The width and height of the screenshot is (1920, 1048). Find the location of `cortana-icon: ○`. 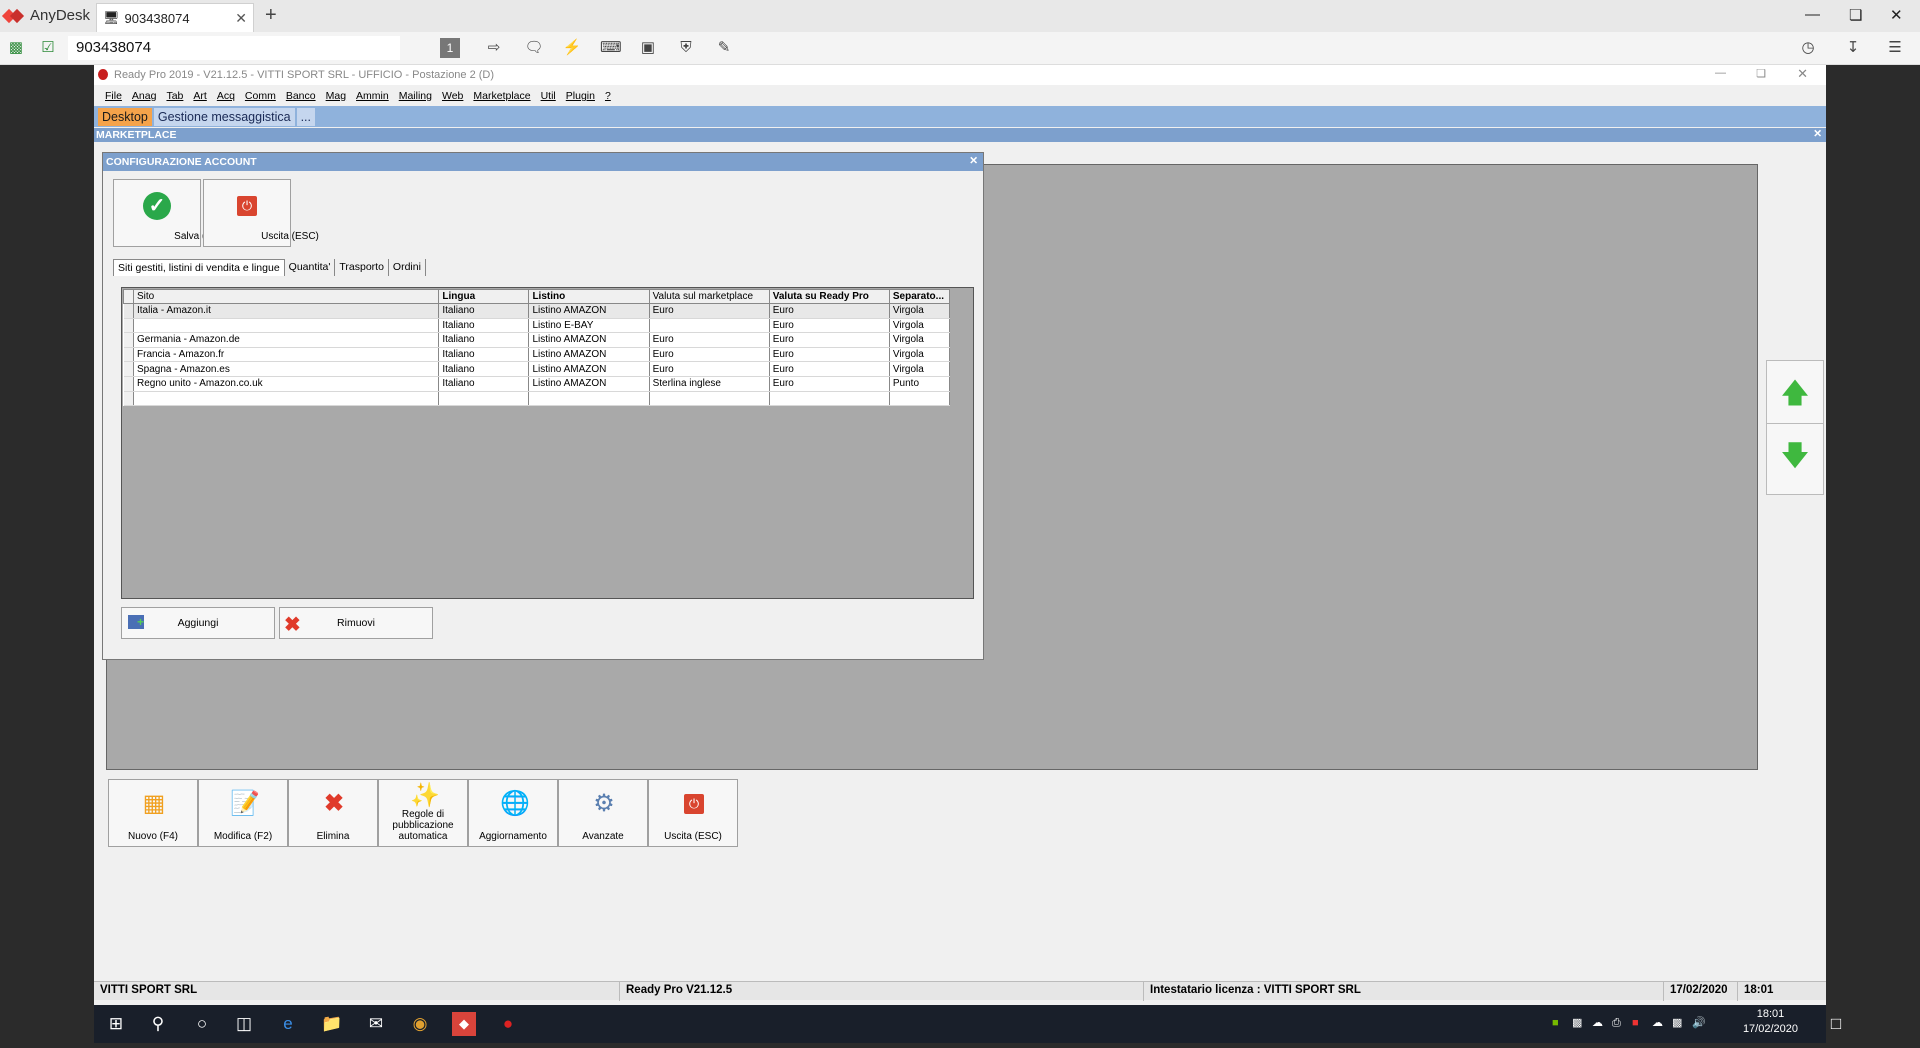

cortana-icon: ○ is located at coordinates (202, 1024).